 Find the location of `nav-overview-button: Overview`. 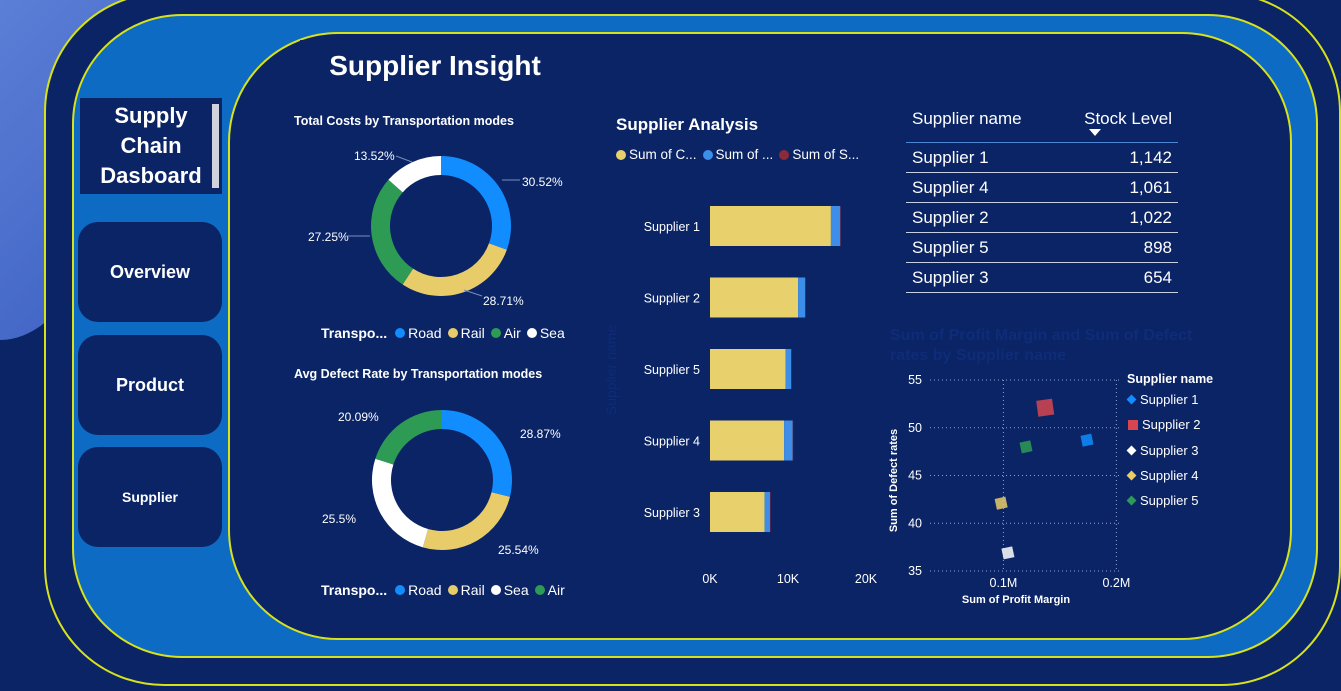

nav-overview-button: Overview is located at coordinates (150, 272).